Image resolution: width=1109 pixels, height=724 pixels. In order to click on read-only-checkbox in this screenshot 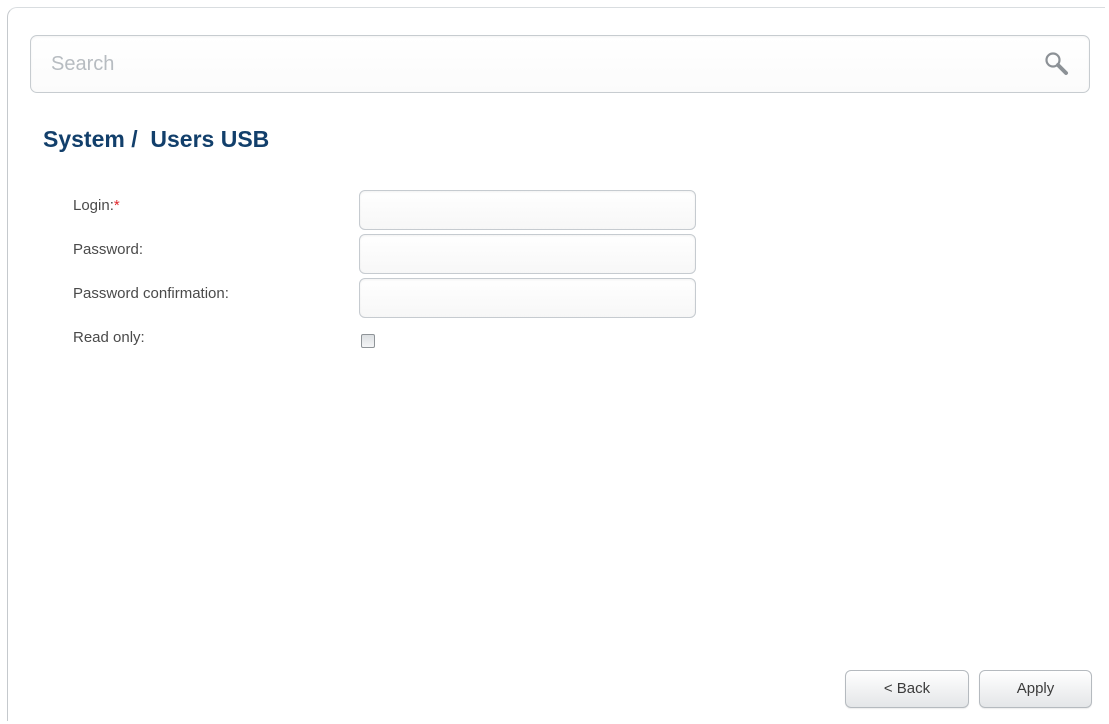, I will do `click(368, 341)`.